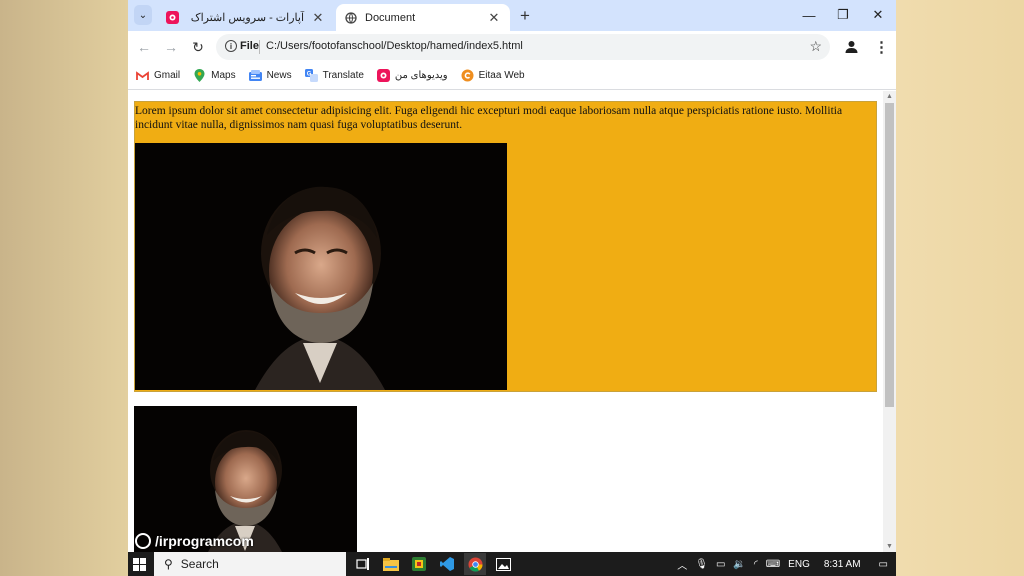 This screenshot has height=576, width=1024. I want to click on search-label: Search, so click(199, 564).